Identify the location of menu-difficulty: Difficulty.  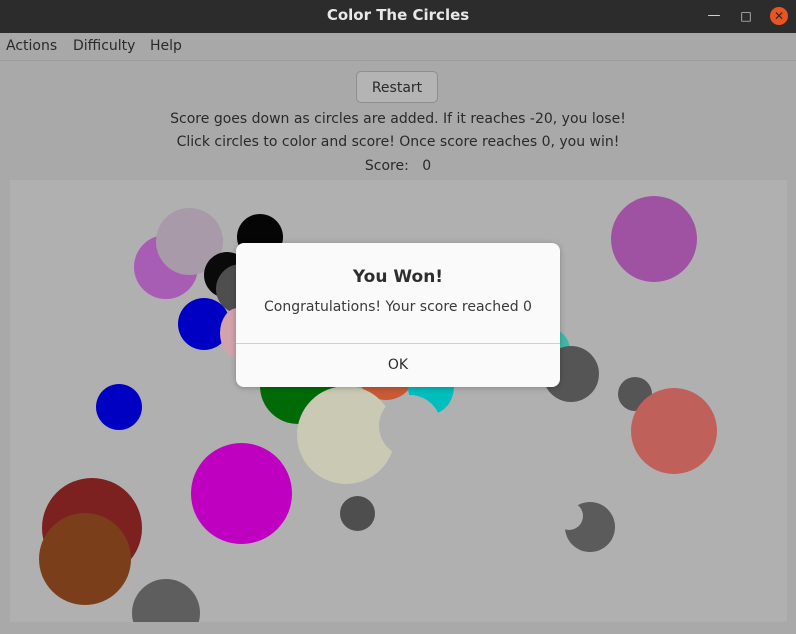
(104, 46).